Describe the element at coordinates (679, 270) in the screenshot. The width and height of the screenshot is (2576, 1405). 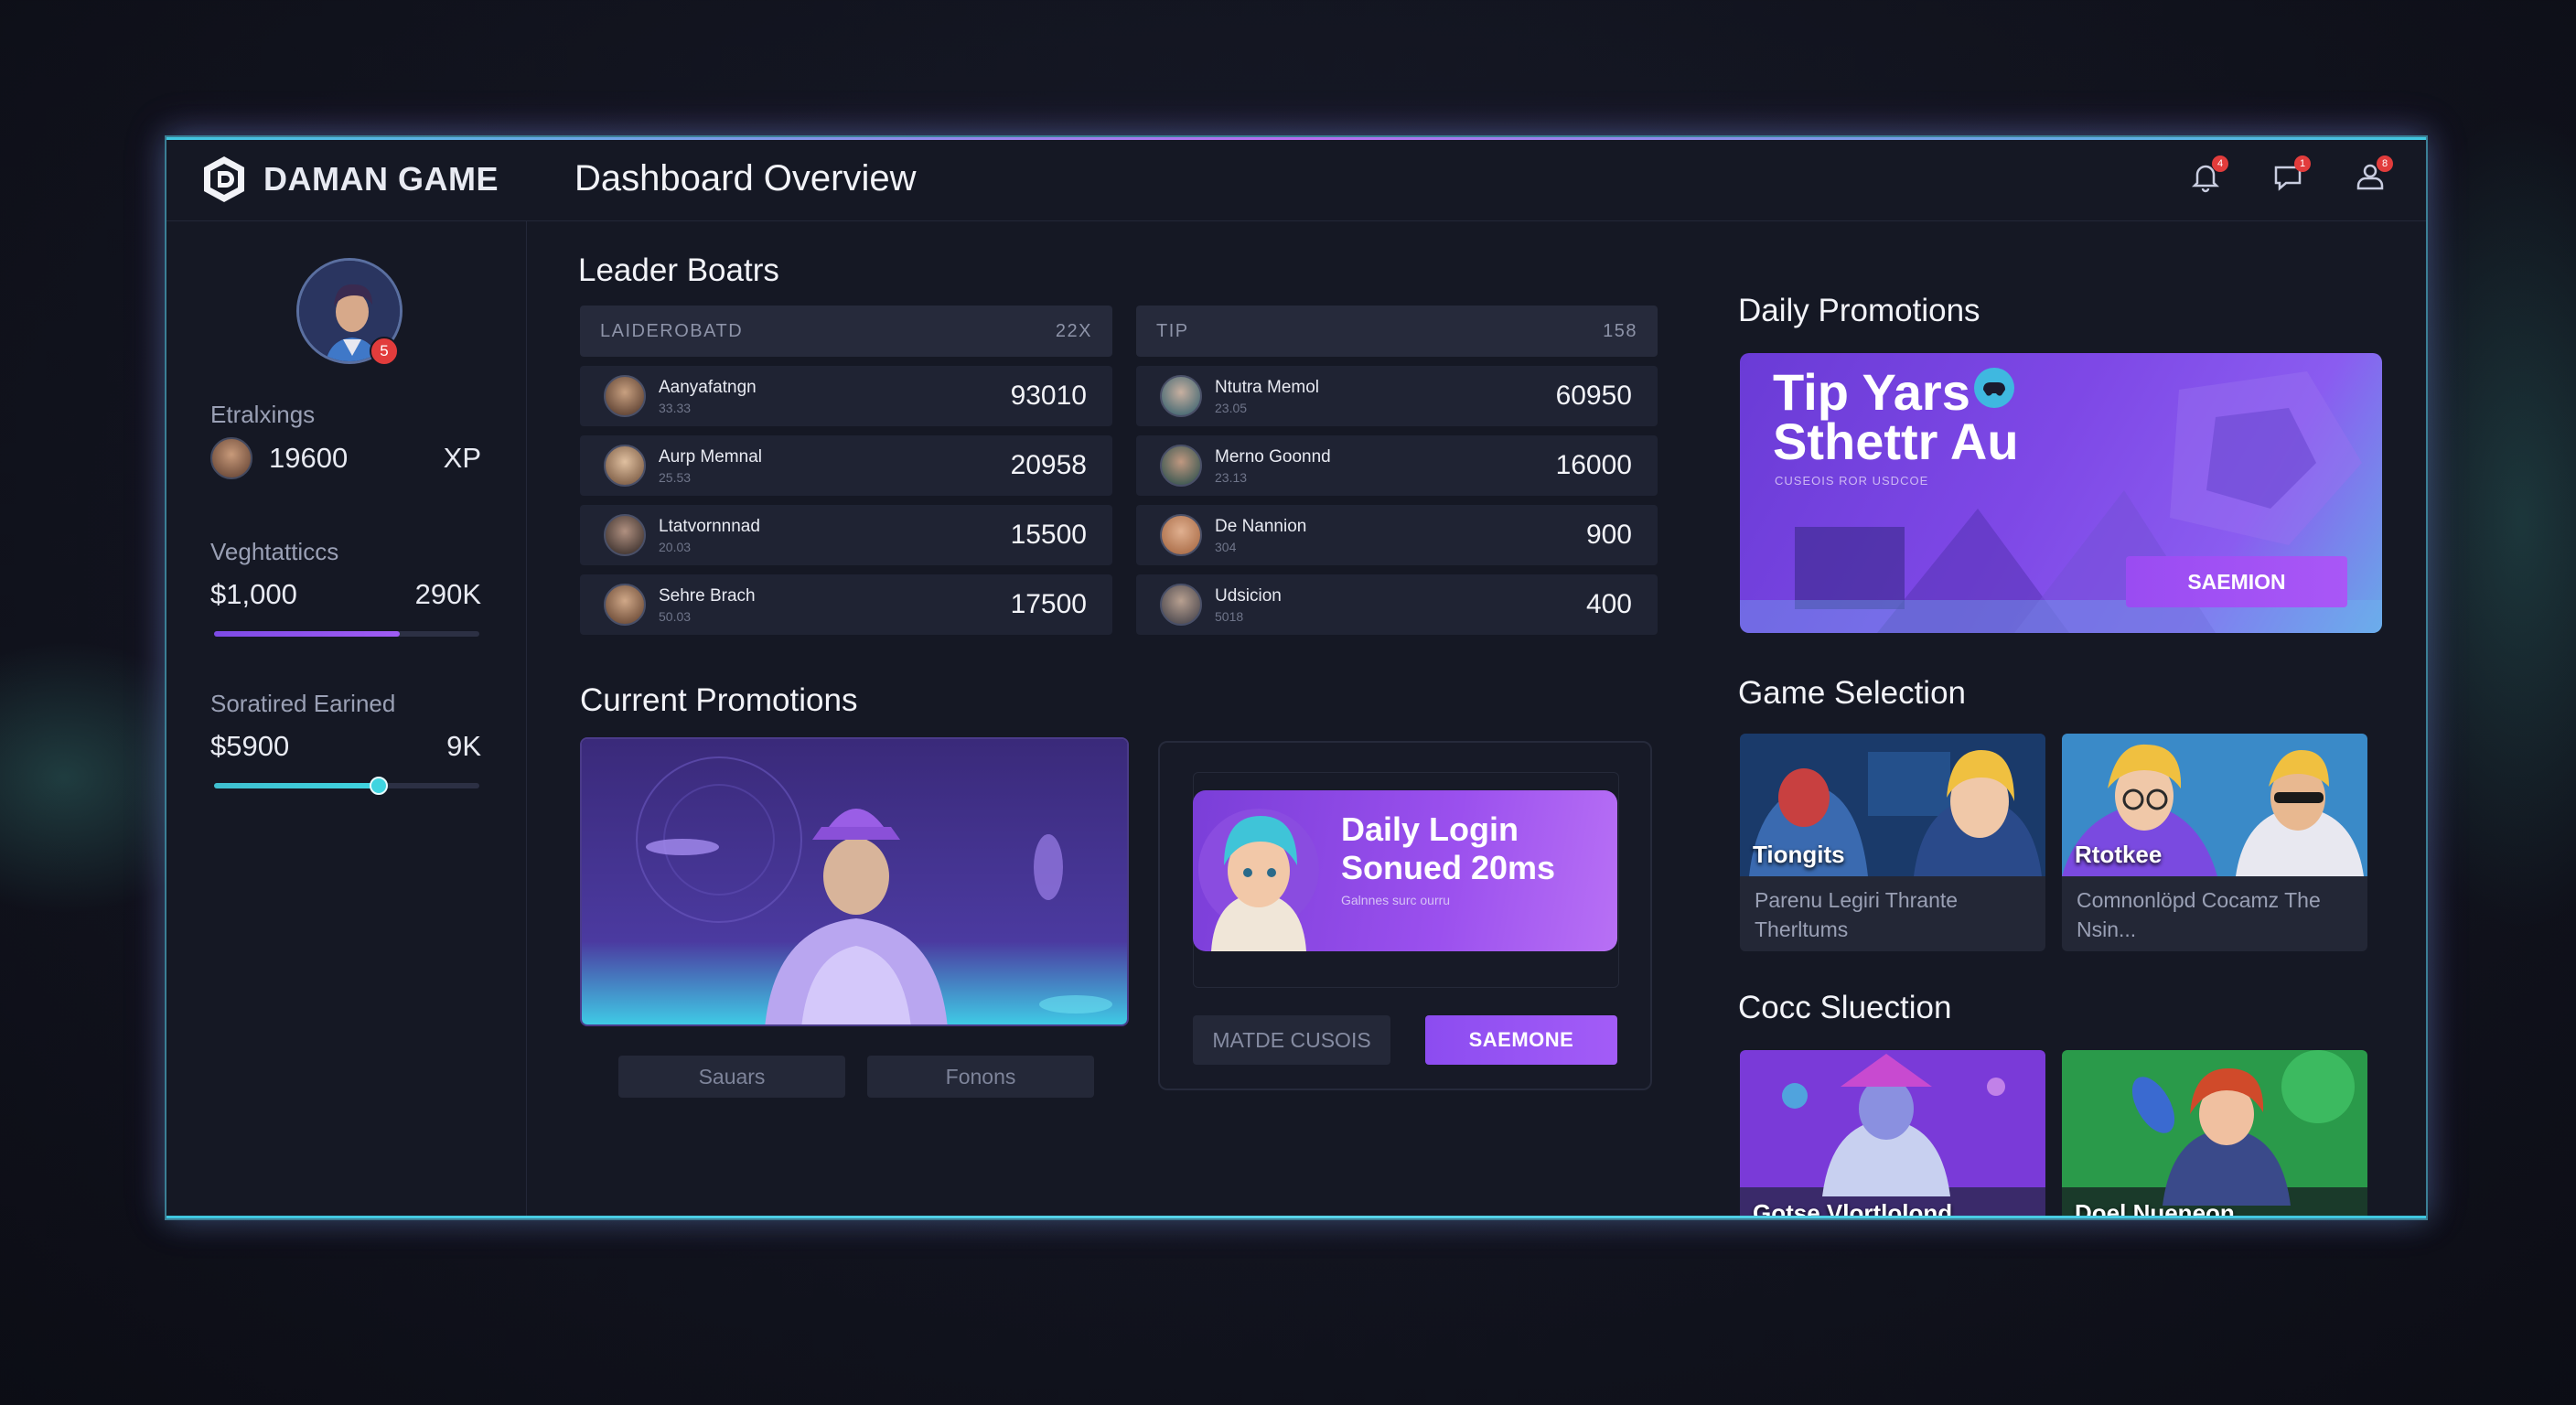
I see `leaderboards-title: Leader Boatrs` at that location.